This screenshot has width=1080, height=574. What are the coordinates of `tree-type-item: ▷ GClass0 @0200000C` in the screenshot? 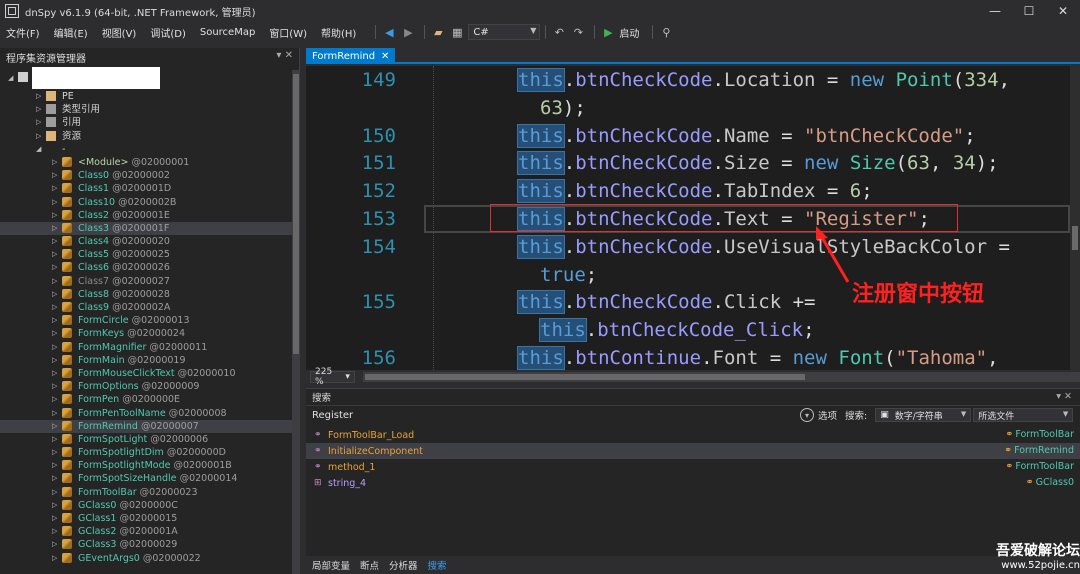 It's located at (146, 505).